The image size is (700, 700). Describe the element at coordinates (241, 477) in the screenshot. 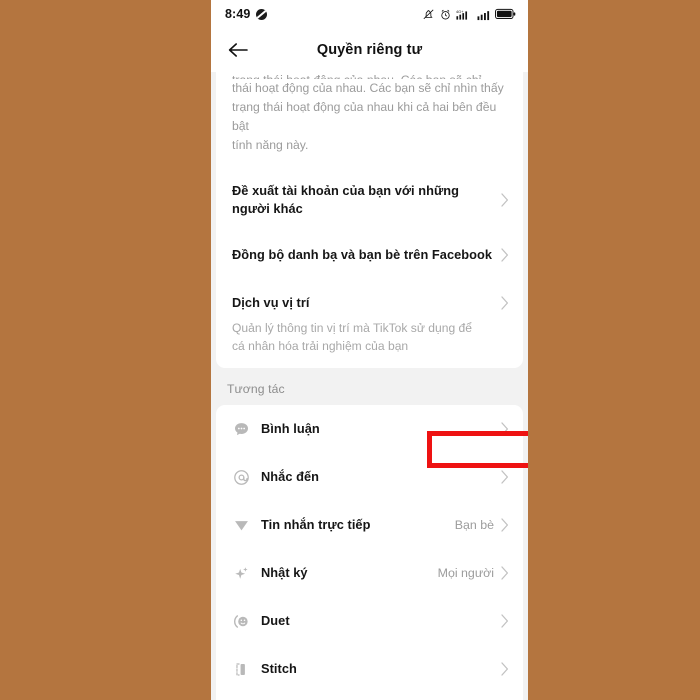

I see `at-mention-icon` at that location.